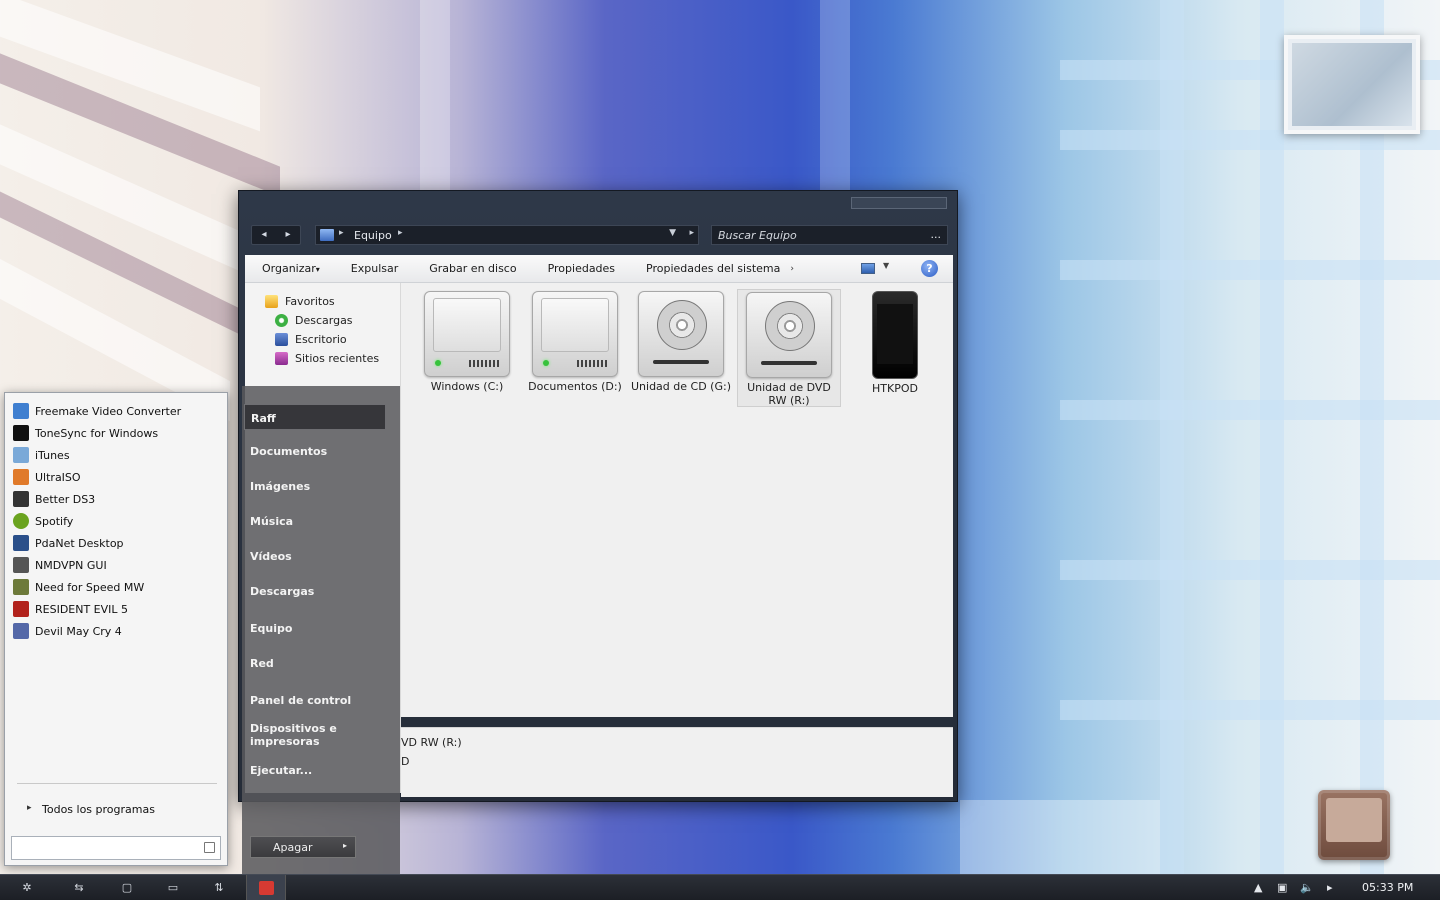  I want to click on photo-widget, so click(1352, 84).